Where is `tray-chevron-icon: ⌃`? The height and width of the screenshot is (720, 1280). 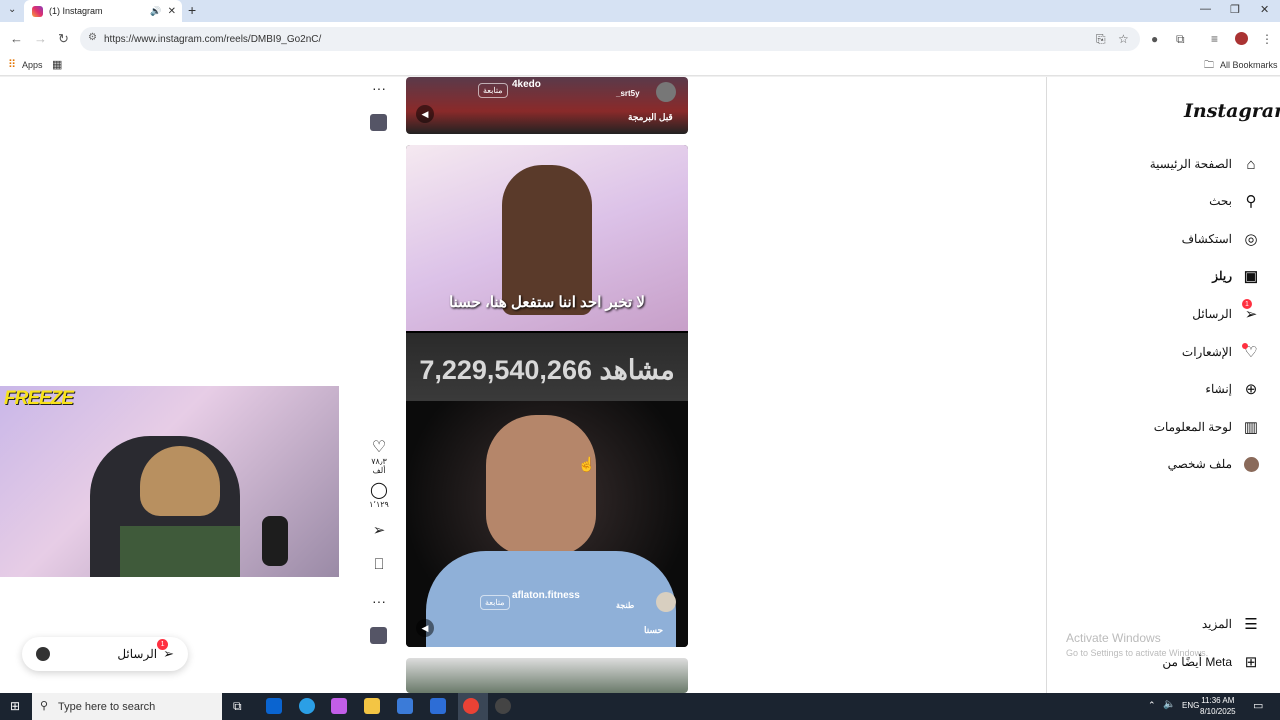
tray-chevron-icon: ⌃ is located at coordinates (1152, 705).